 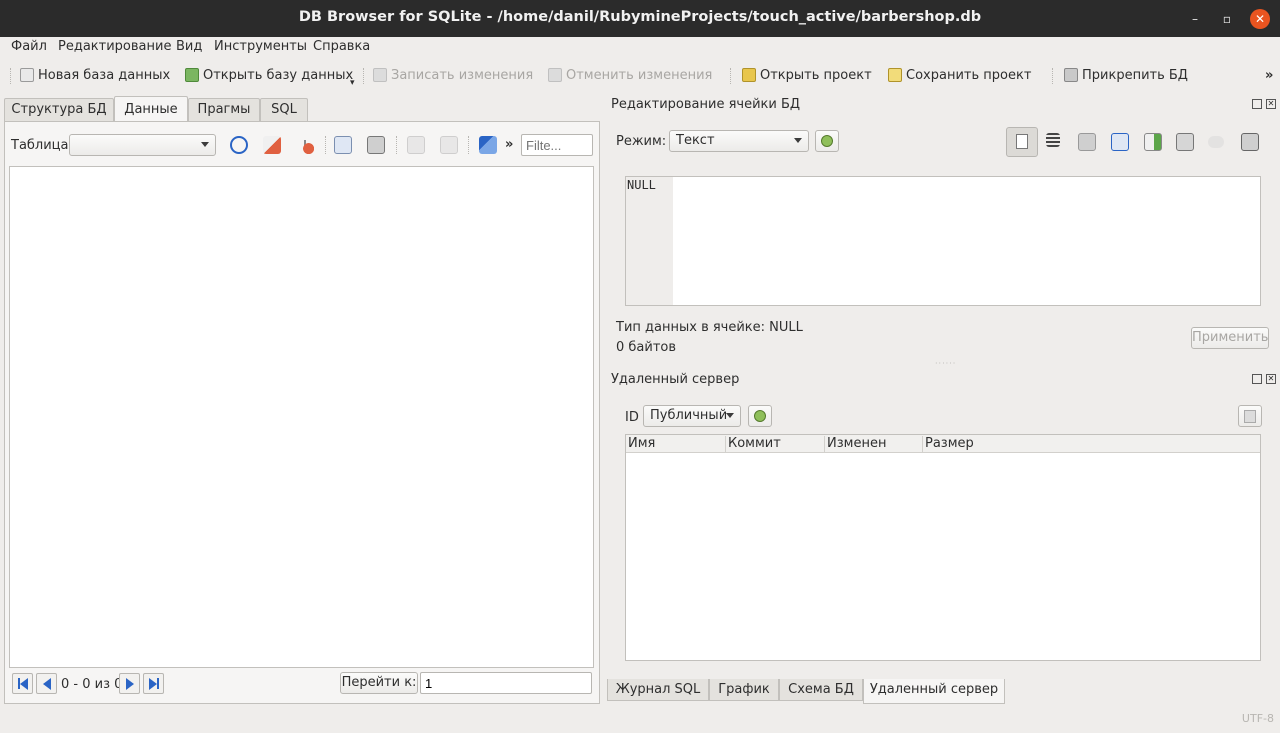 What do you see at coordinates (1269, 75) in the screenshot?
I see `toolbar-overflow-button: »` at bounding box center [1269, 75].